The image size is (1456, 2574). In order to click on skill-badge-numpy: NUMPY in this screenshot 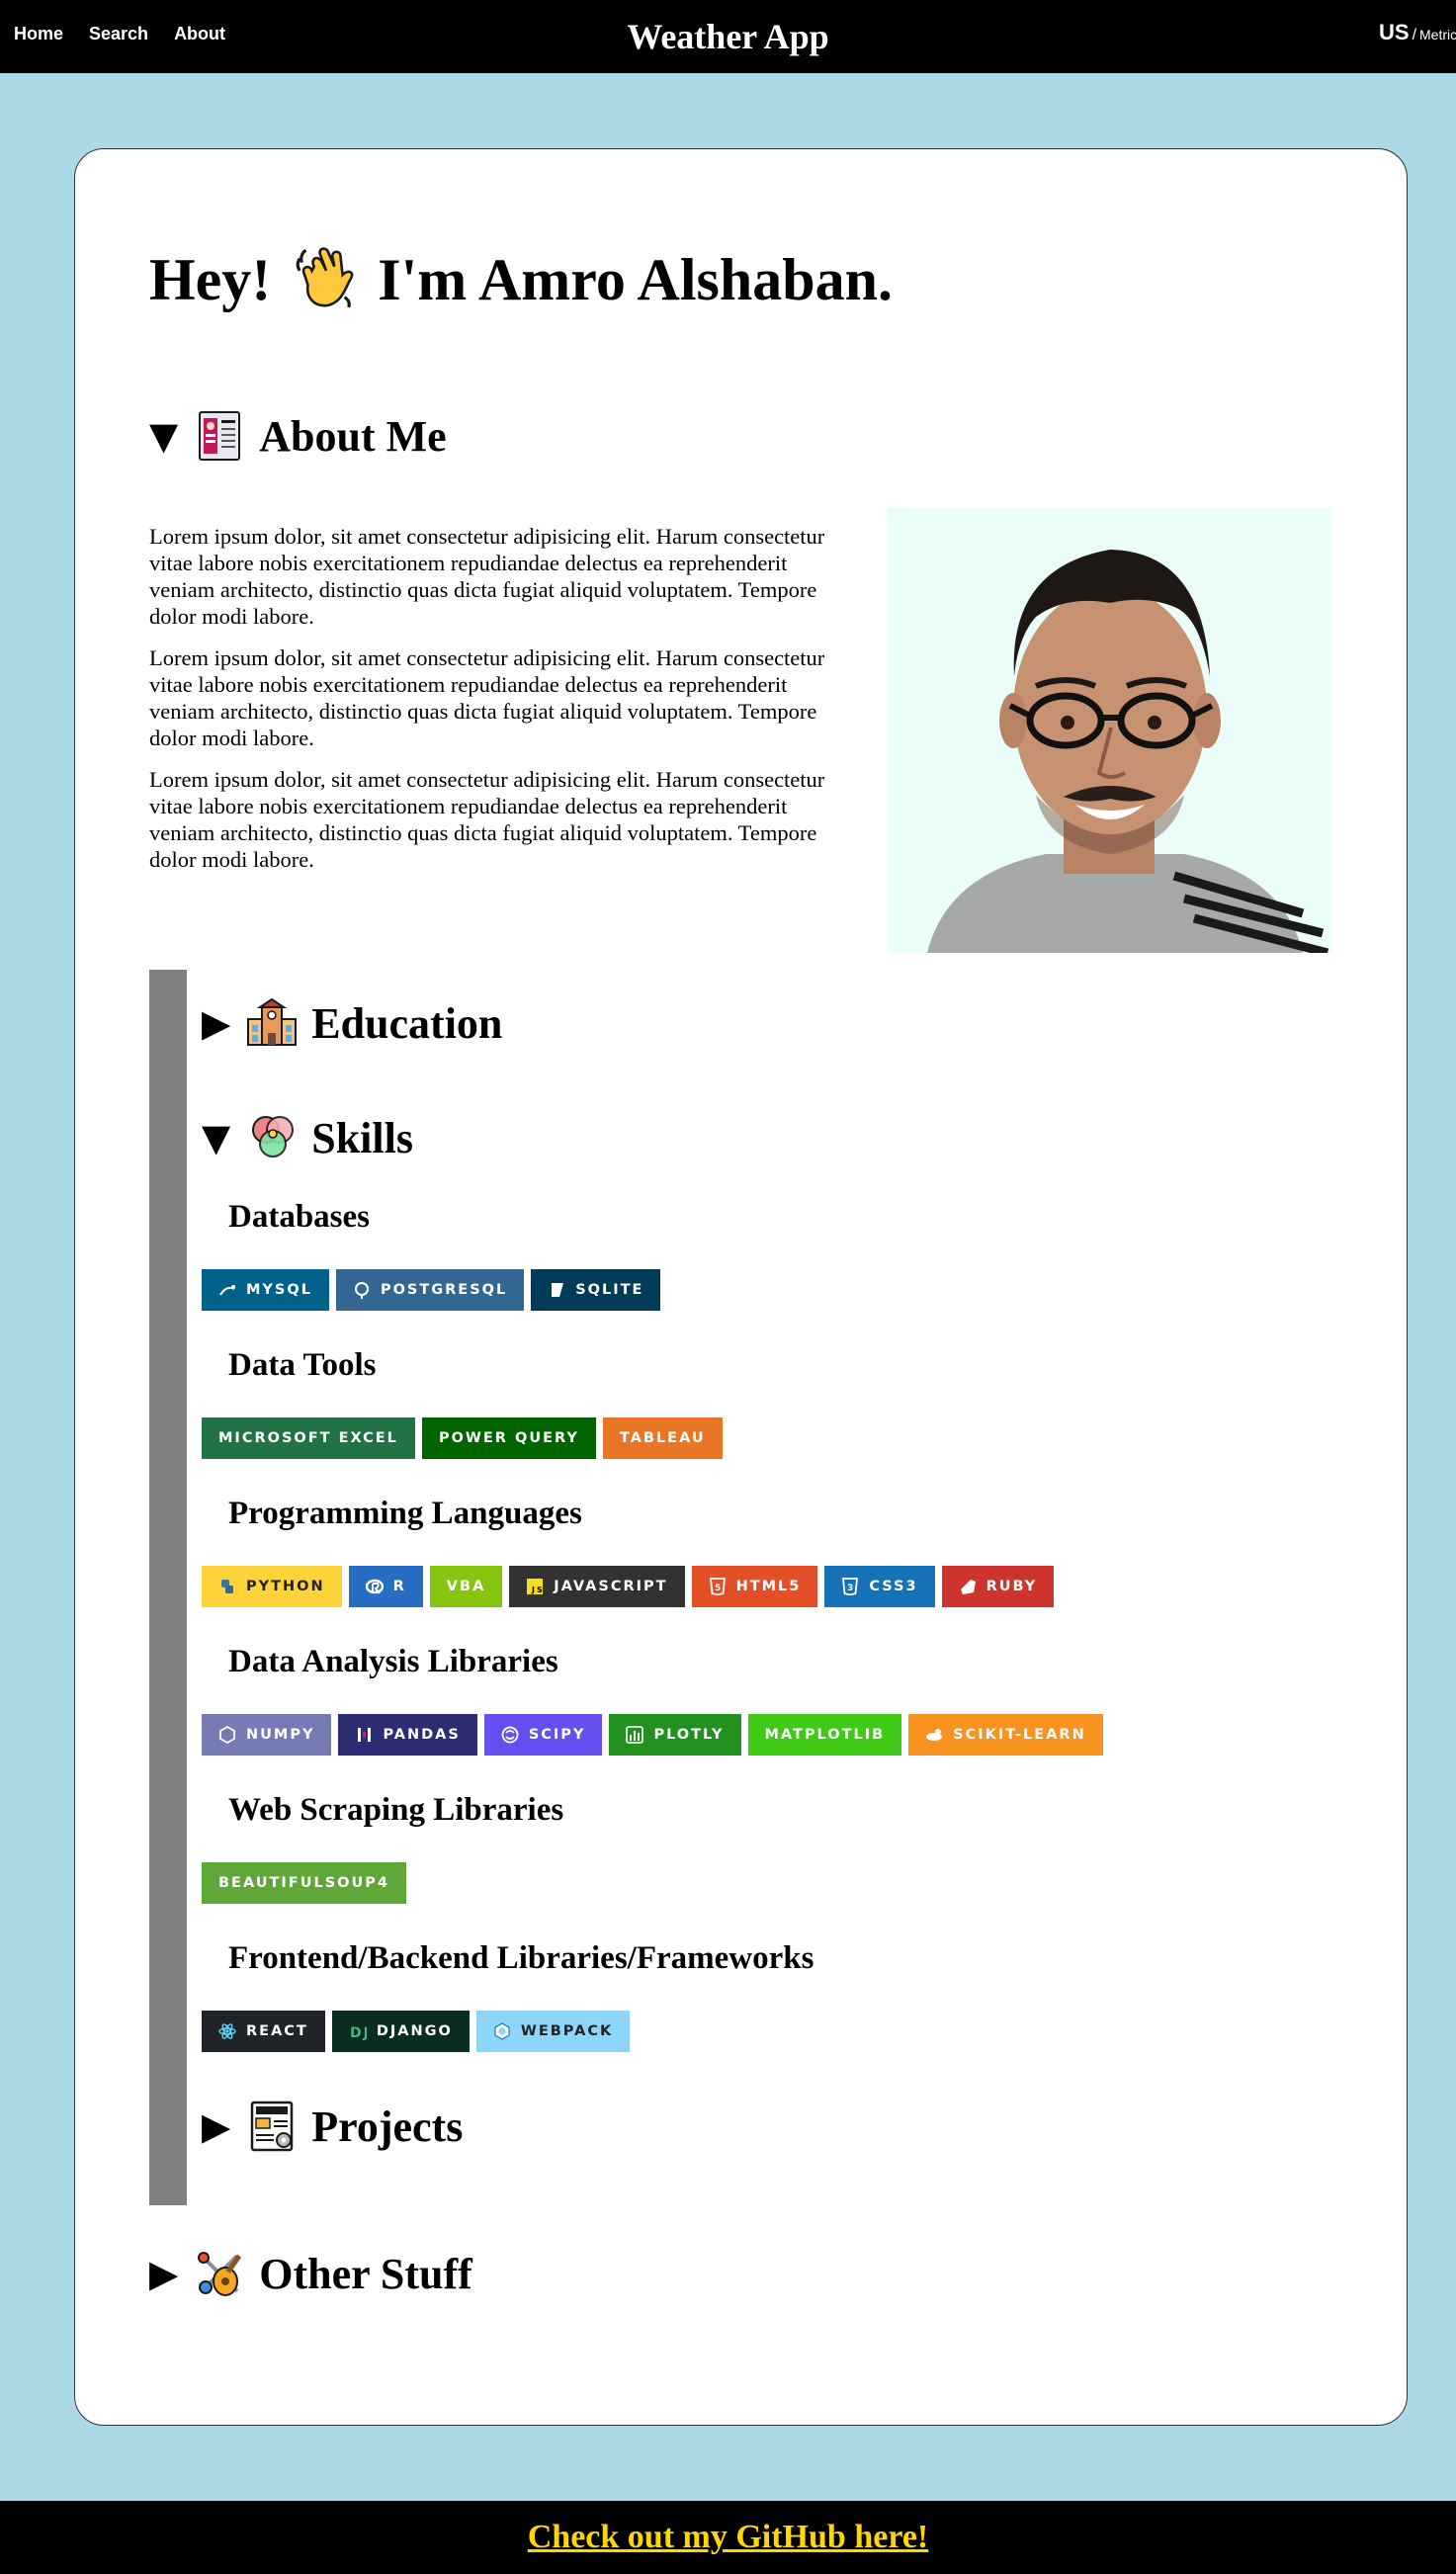, I will do `click(267, 1735)`.